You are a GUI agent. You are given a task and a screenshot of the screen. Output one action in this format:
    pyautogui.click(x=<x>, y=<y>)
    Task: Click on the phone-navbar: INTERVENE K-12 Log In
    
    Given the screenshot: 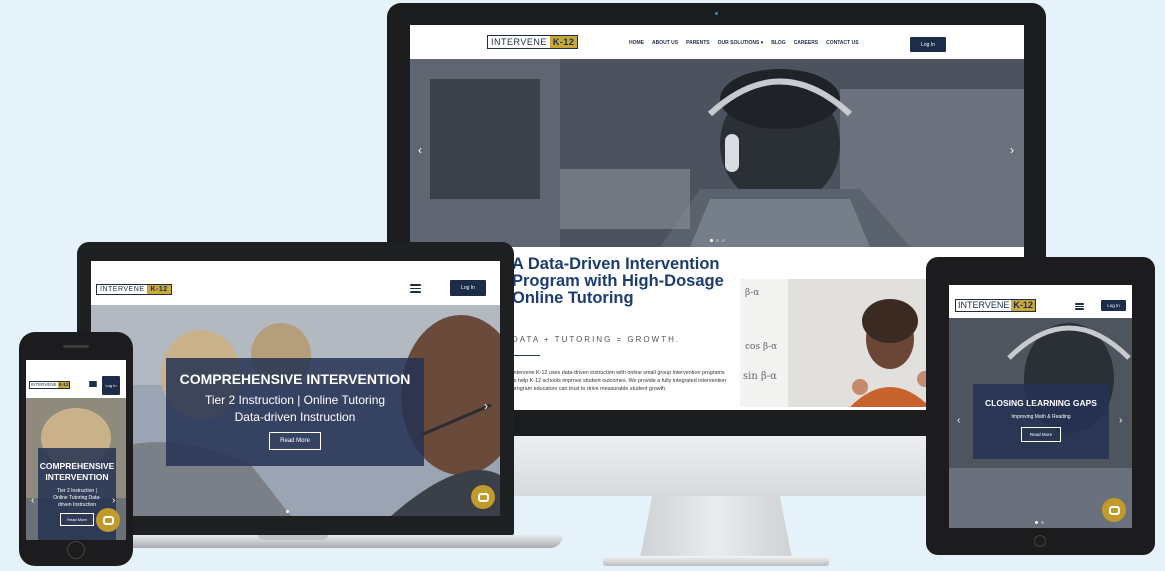 What is the action you would take?
    pyautogui.click(x=76, y=379)
    